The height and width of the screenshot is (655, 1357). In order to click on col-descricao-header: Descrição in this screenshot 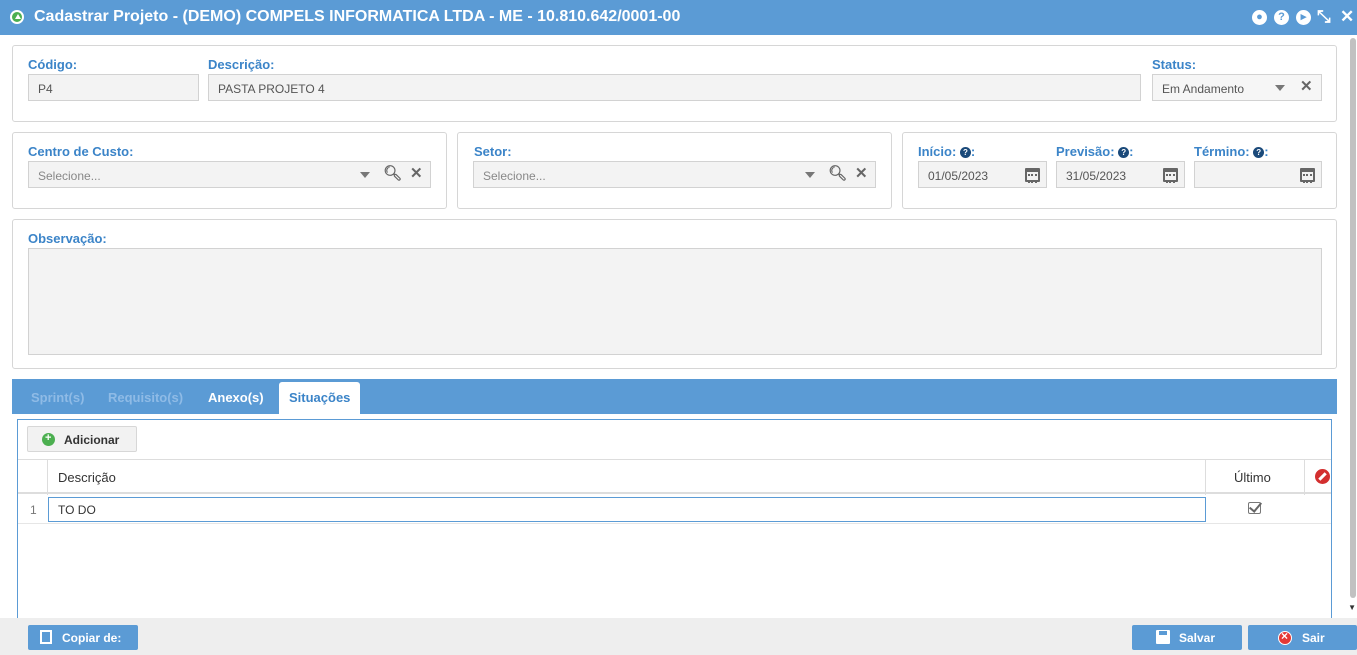, I will do `click(87, 477)`.